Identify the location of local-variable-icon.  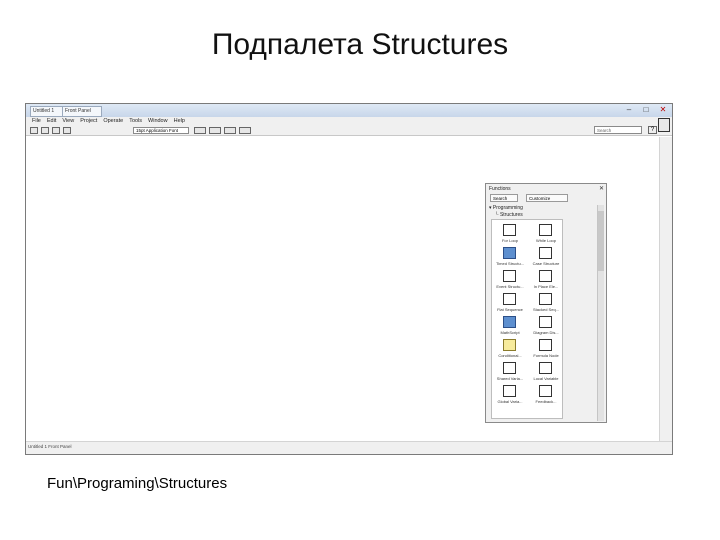
(545, 368).